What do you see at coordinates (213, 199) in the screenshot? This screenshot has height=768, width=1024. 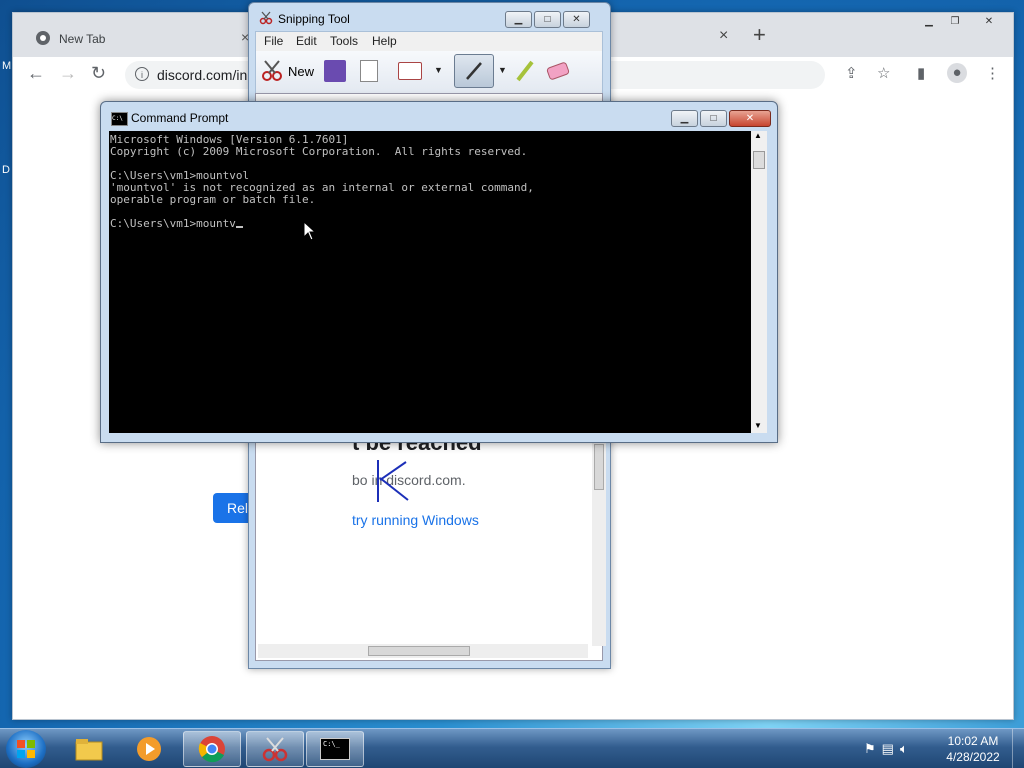 I see `console-line: operable program or batch file.` at bounding box center [213, 199].